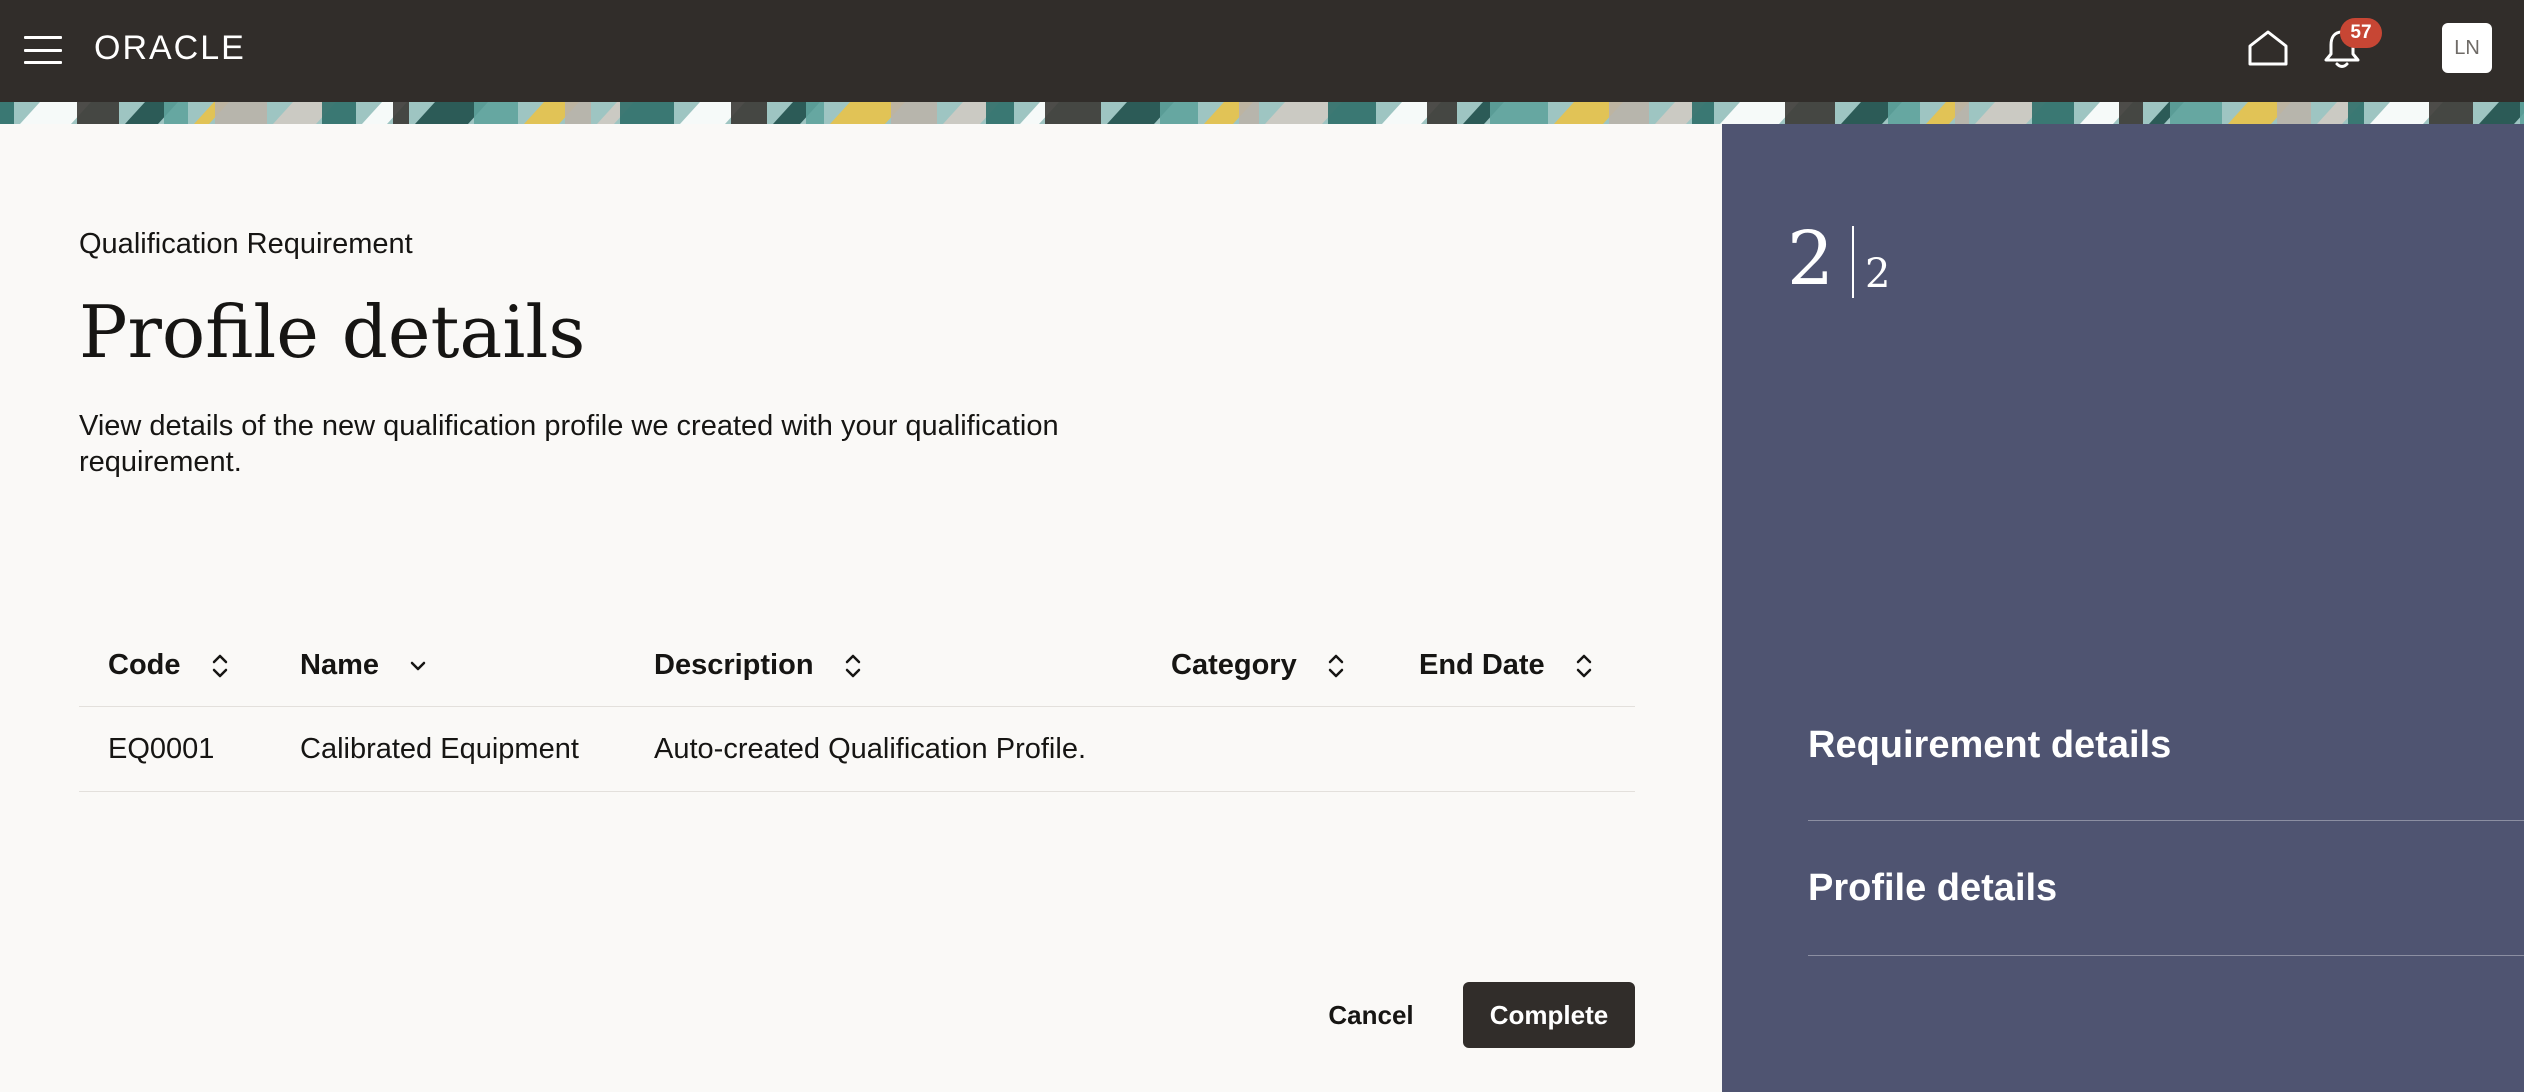  I want to click on top-bar: ORACLE 57 LN, so click(1262, 51).